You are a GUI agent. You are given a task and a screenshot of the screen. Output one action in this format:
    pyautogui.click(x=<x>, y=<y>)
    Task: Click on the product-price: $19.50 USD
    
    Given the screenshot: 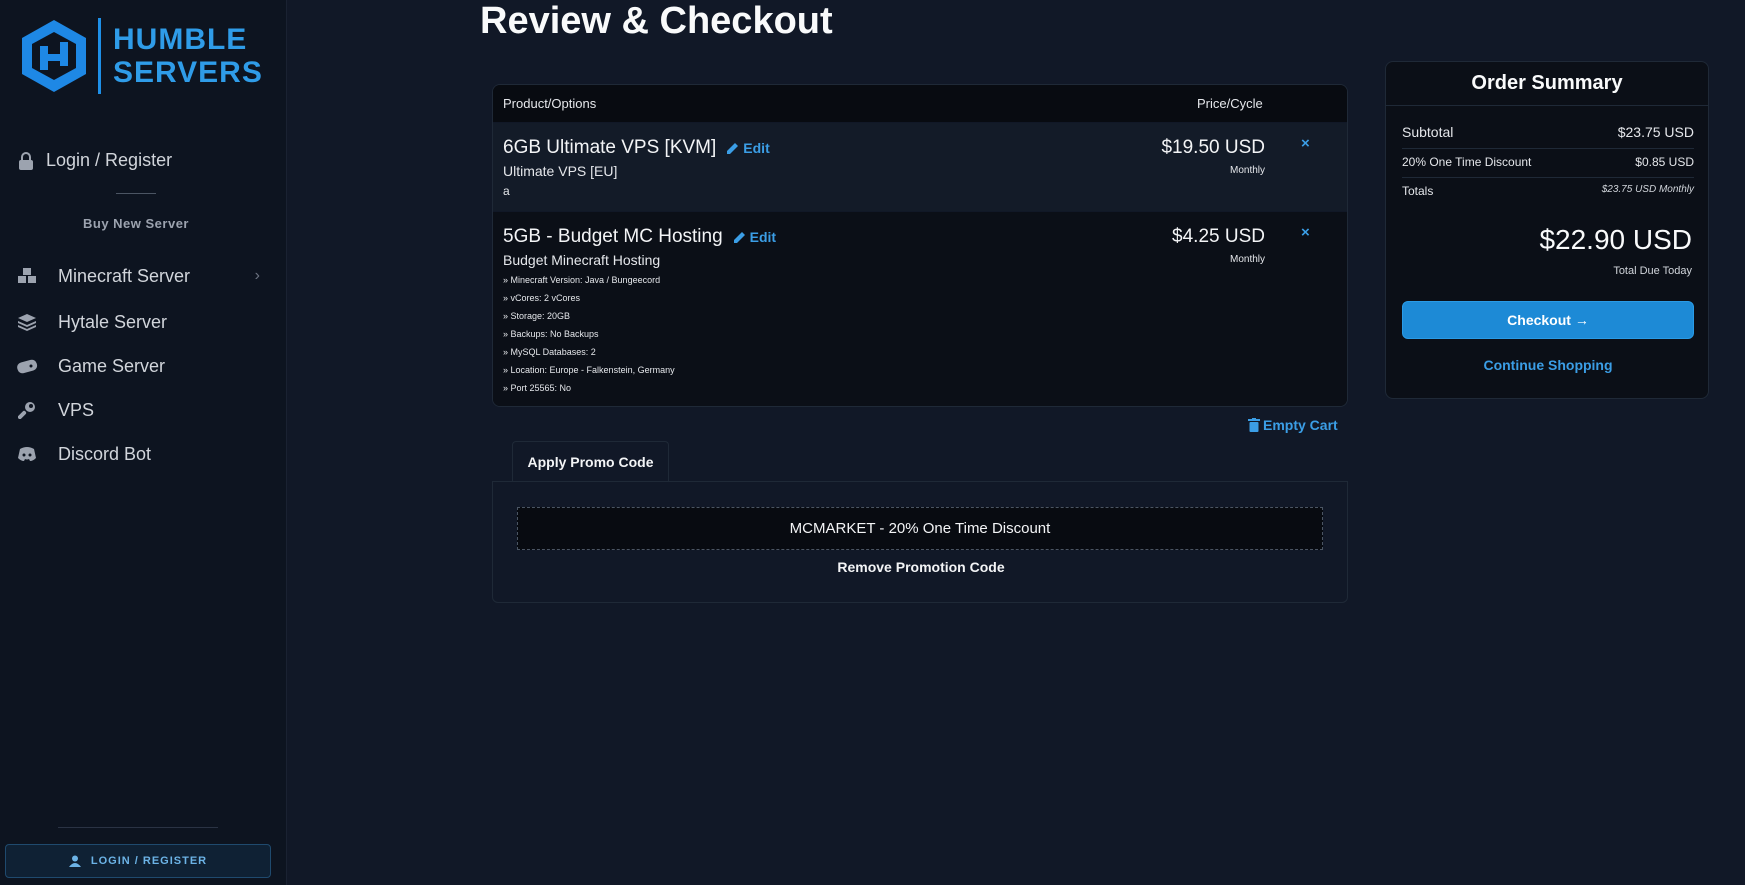 What is the action you would take?
    pyautogui.click(x=1213, y=147)
    